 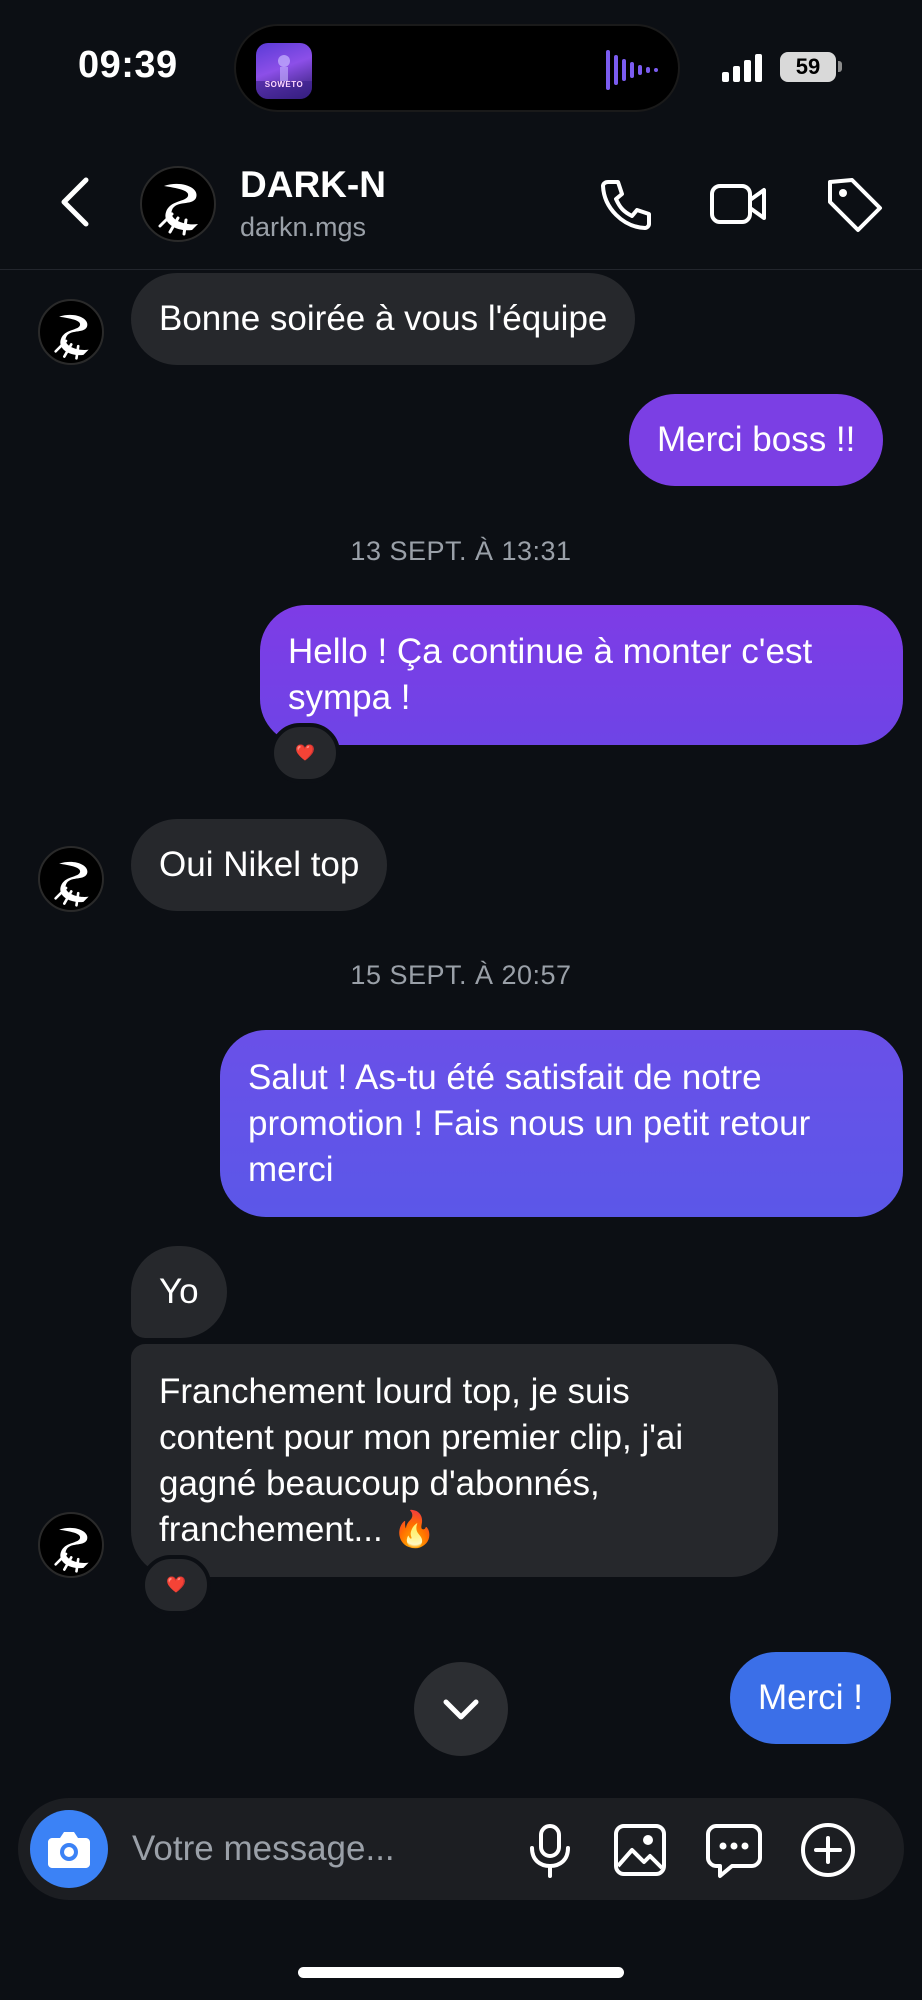 What do you see at coordinates (742, 67) in the screenshot?
I see `cellular-signal-icon` at bounding box center [742, 67].